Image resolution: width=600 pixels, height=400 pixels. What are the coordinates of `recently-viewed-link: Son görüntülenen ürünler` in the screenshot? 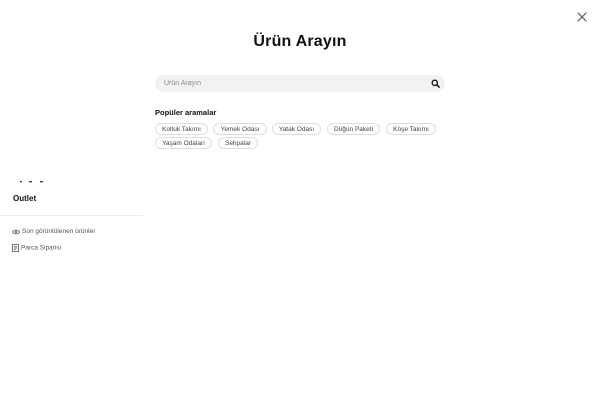 It's located at (53, 231).